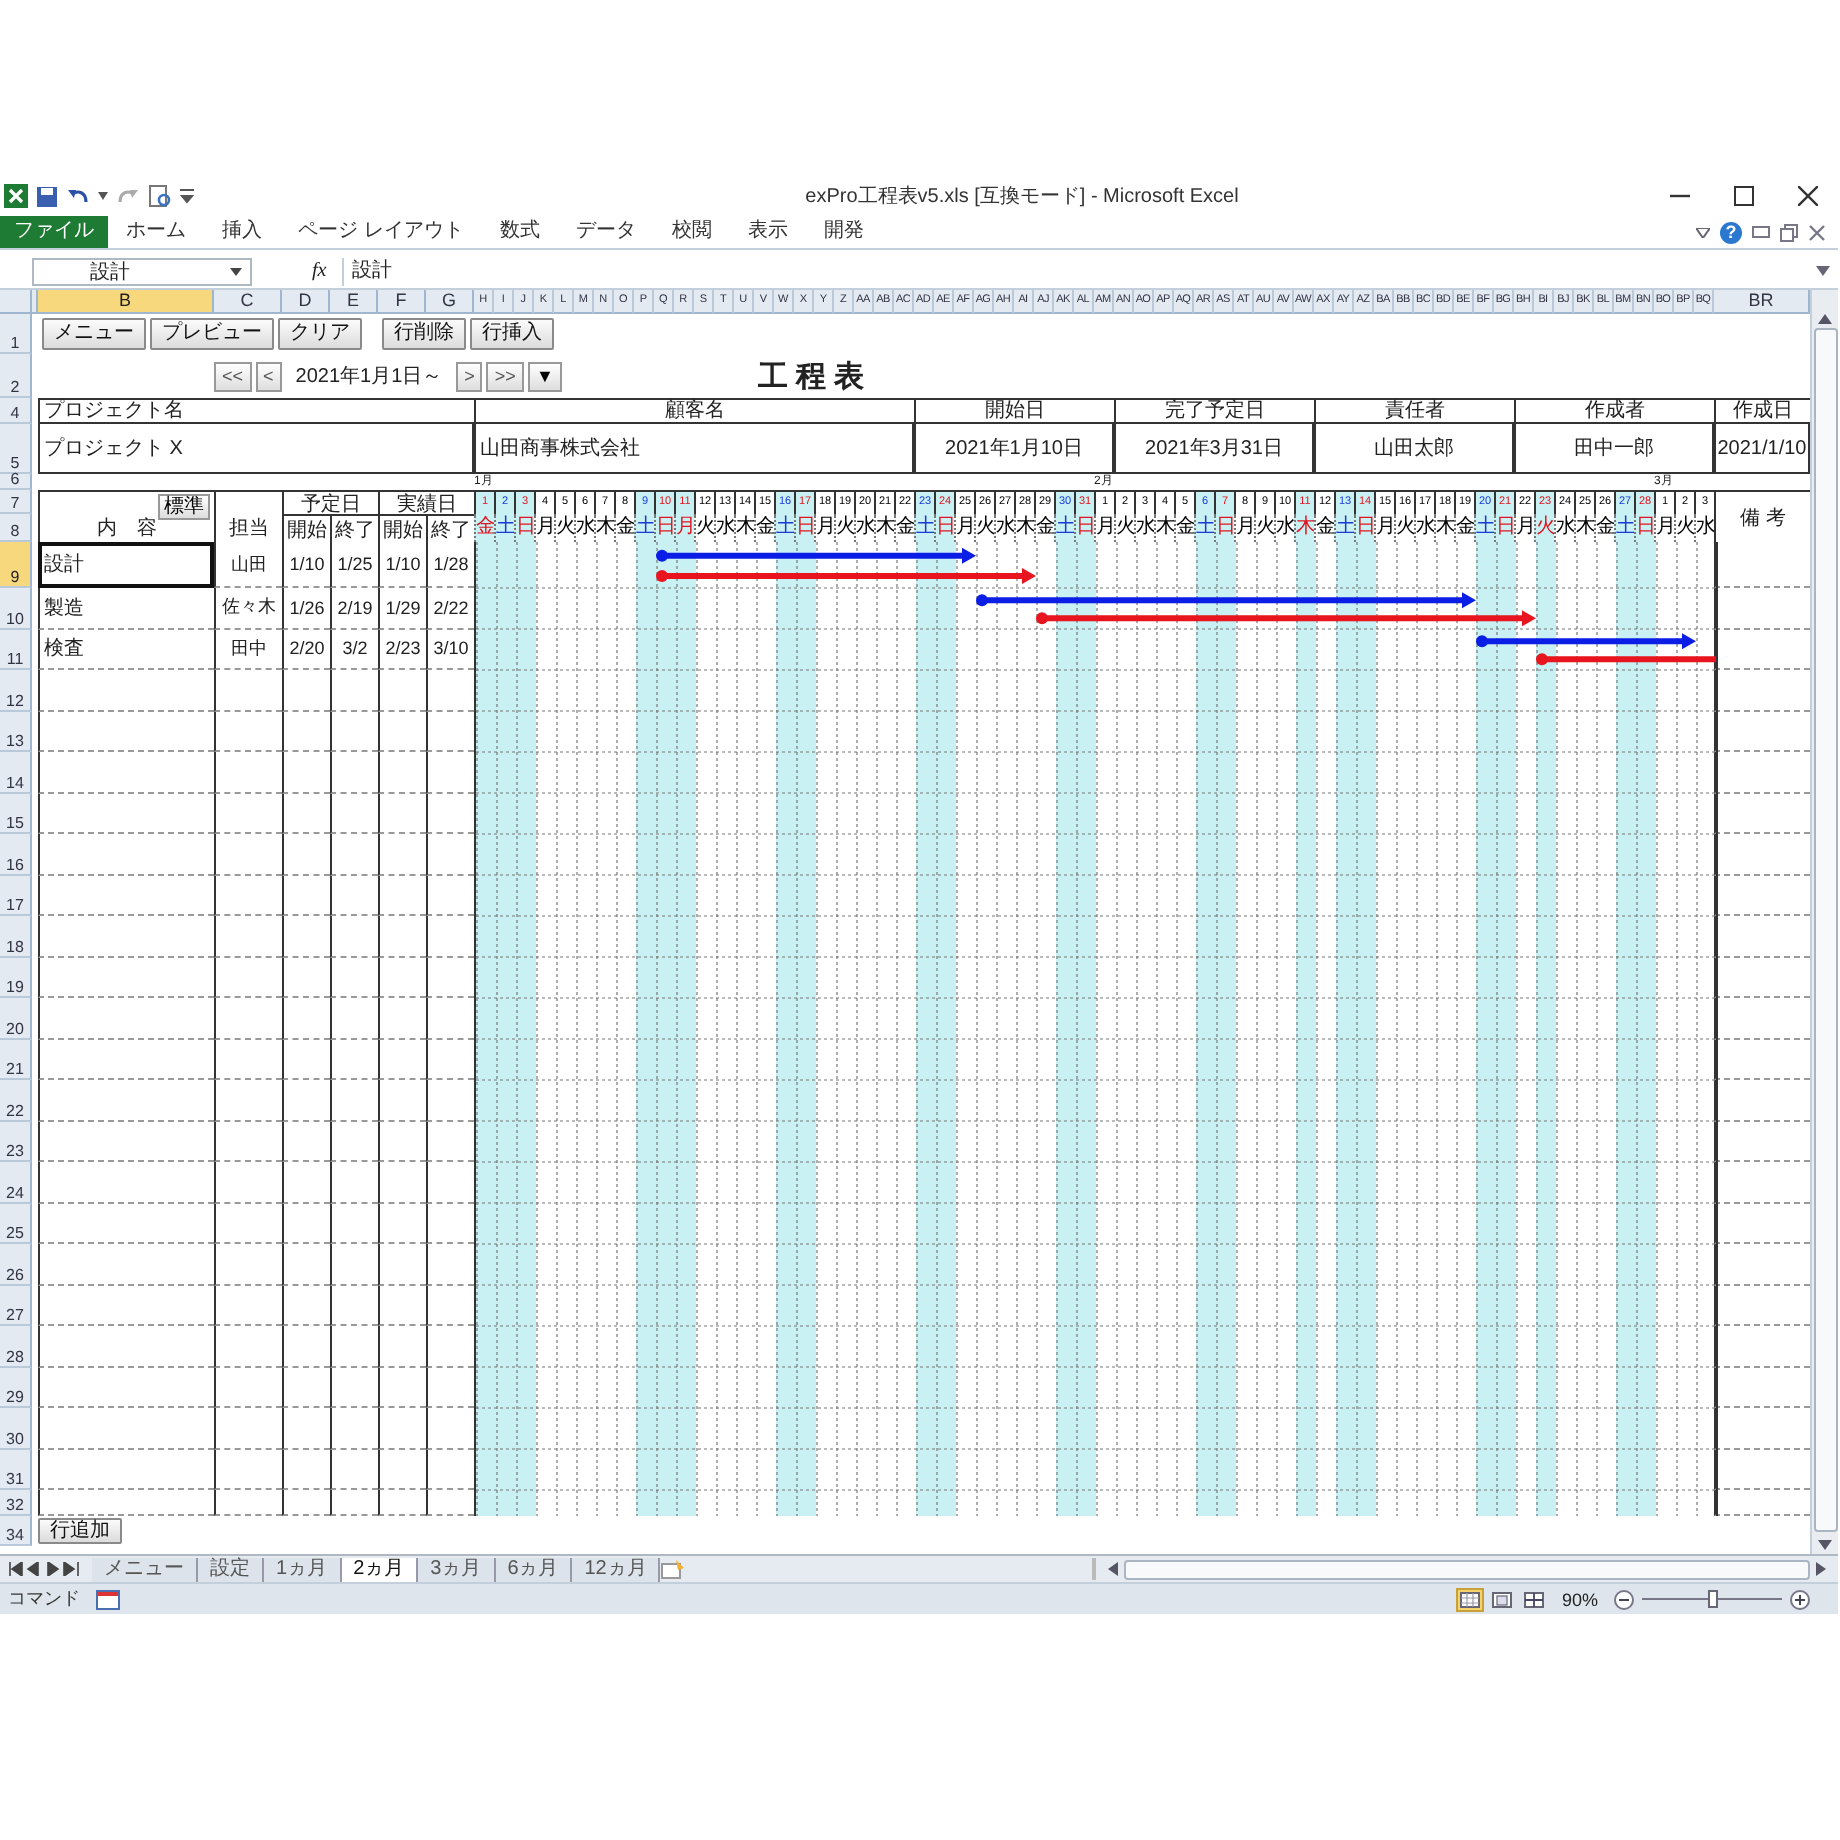 The image size is (1840, 1840). Describe the element at coordinates (1762, 302) in the screenshot. I see `column-header: BR` at that location.